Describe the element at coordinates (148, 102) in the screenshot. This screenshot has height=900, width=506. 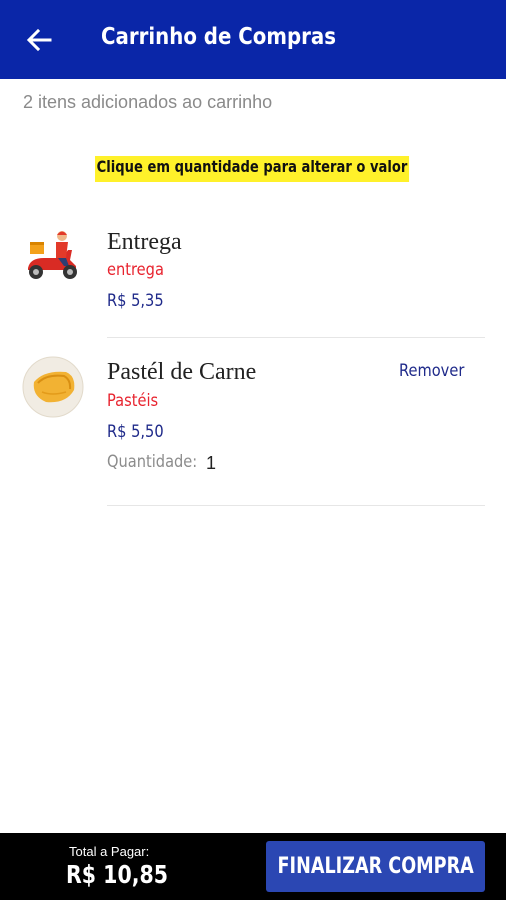
I see `cart-count-text: 2 itens adicionados ao carrinho` at that location.